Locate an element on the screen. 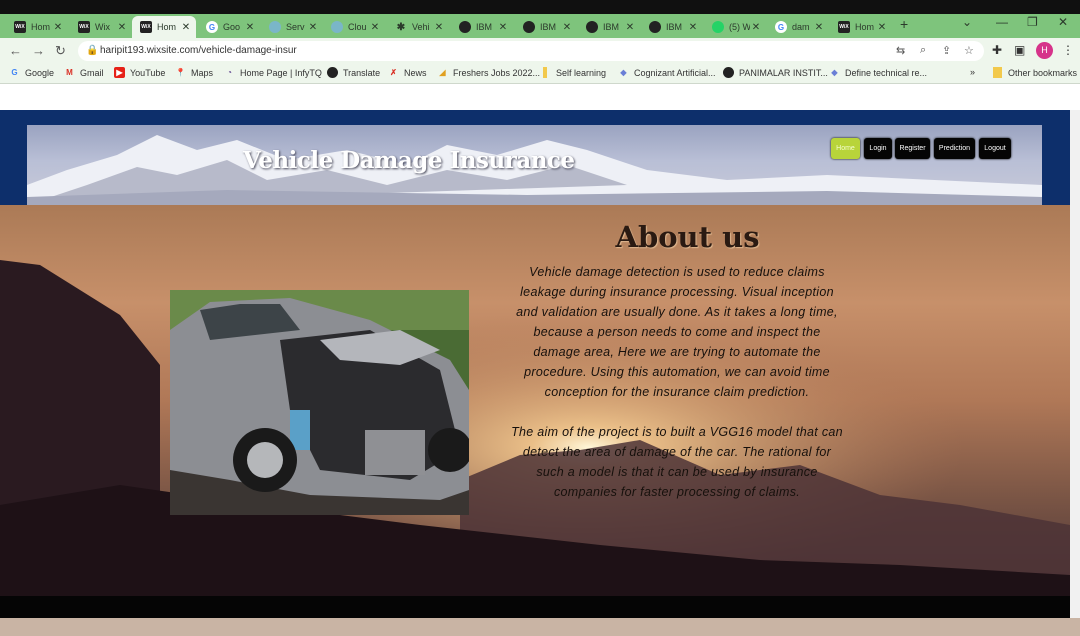 This screenshot has width=1080, height=636. bookmark-star-icon: ☆ is located at coordinates (969, 50).